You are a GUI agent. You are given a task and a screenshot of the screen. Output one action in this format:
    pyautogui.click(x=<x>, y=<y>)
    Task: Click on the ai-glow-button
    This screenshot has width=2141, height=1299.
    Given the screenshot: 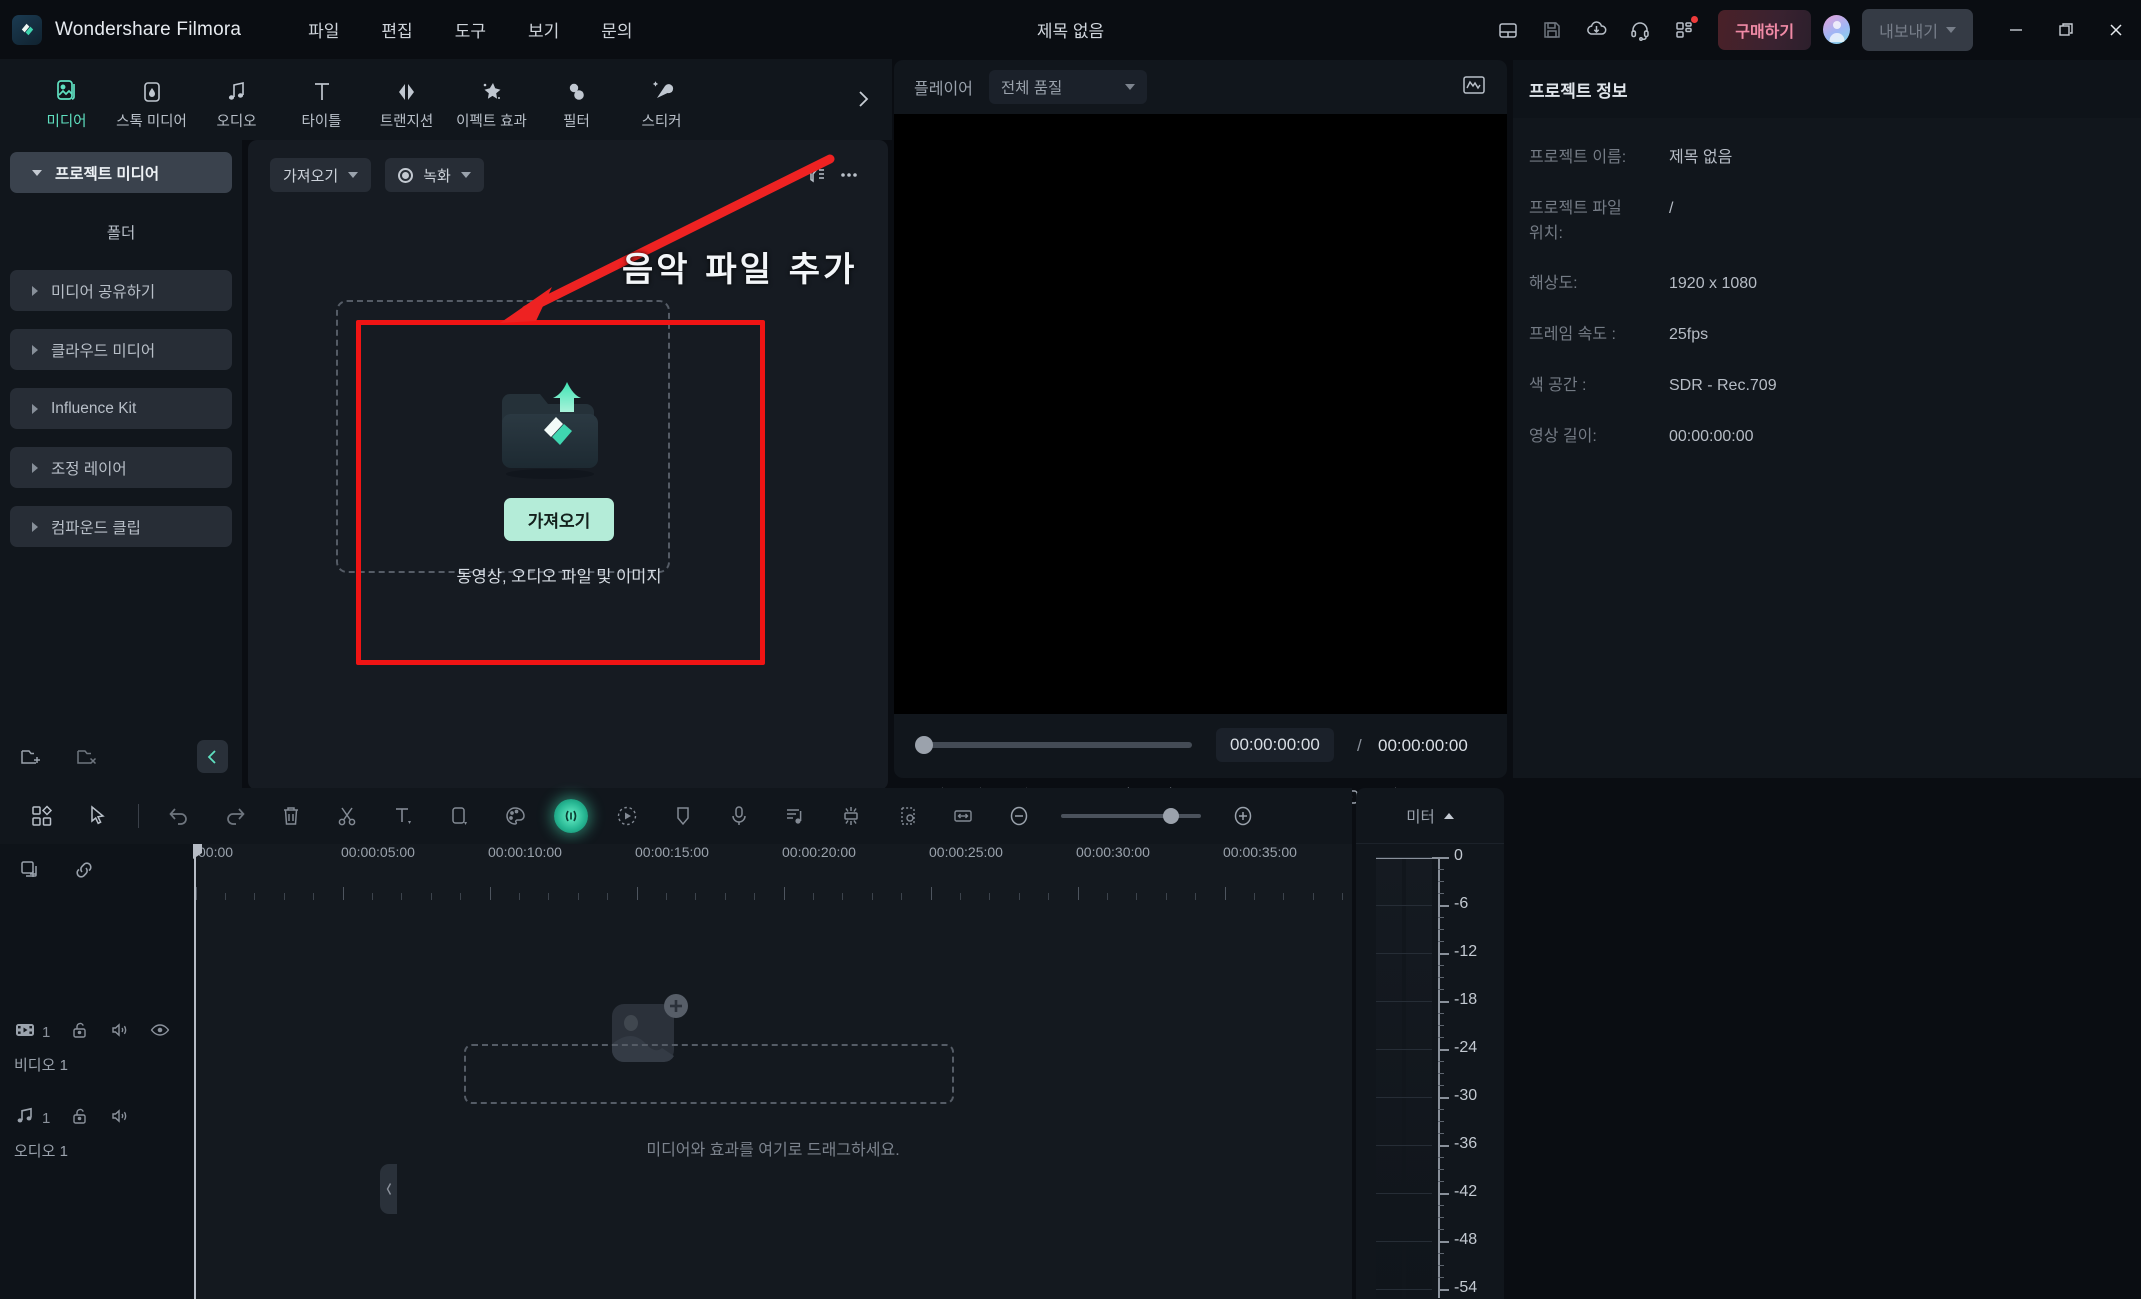 What is the action you would take?
    pyautogui.click(x=571, y=816)
    